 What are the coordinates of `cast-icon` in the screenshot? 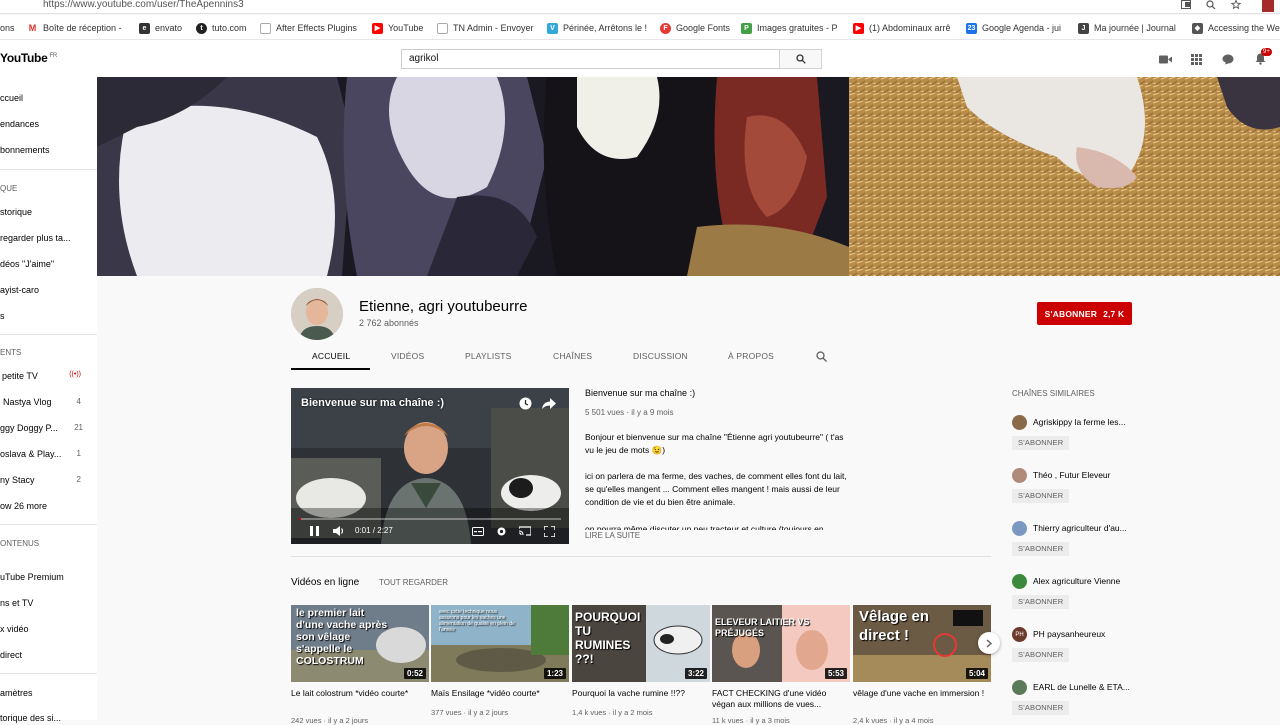 It's located at (525, 531).